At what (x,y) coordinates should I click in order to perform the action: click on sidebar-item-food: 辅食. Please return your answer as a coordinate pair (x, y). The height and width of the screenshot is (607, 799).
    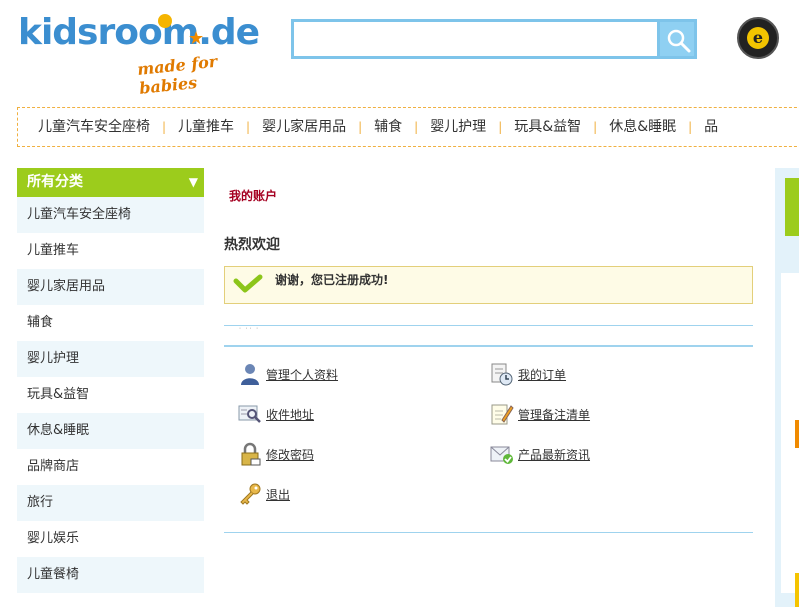
    Looking at the image, I should click on (110, 323).